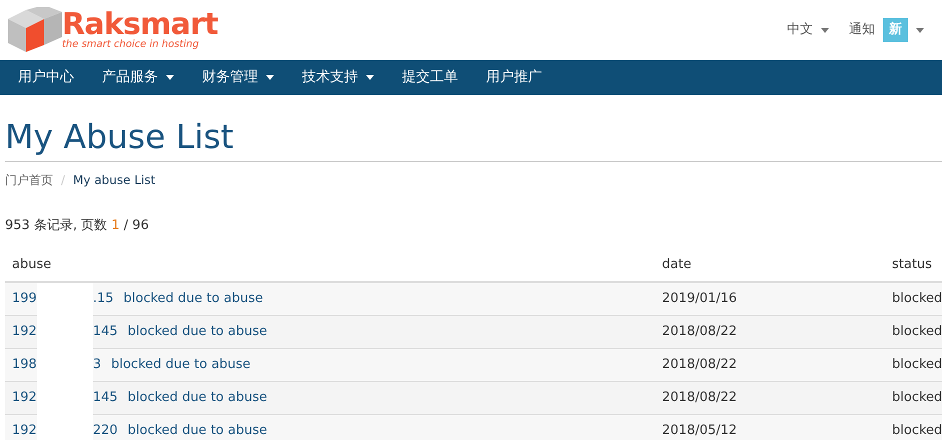 The image size is (942, 440). I want to click on ip-address-start: 199, so click(24, 299).